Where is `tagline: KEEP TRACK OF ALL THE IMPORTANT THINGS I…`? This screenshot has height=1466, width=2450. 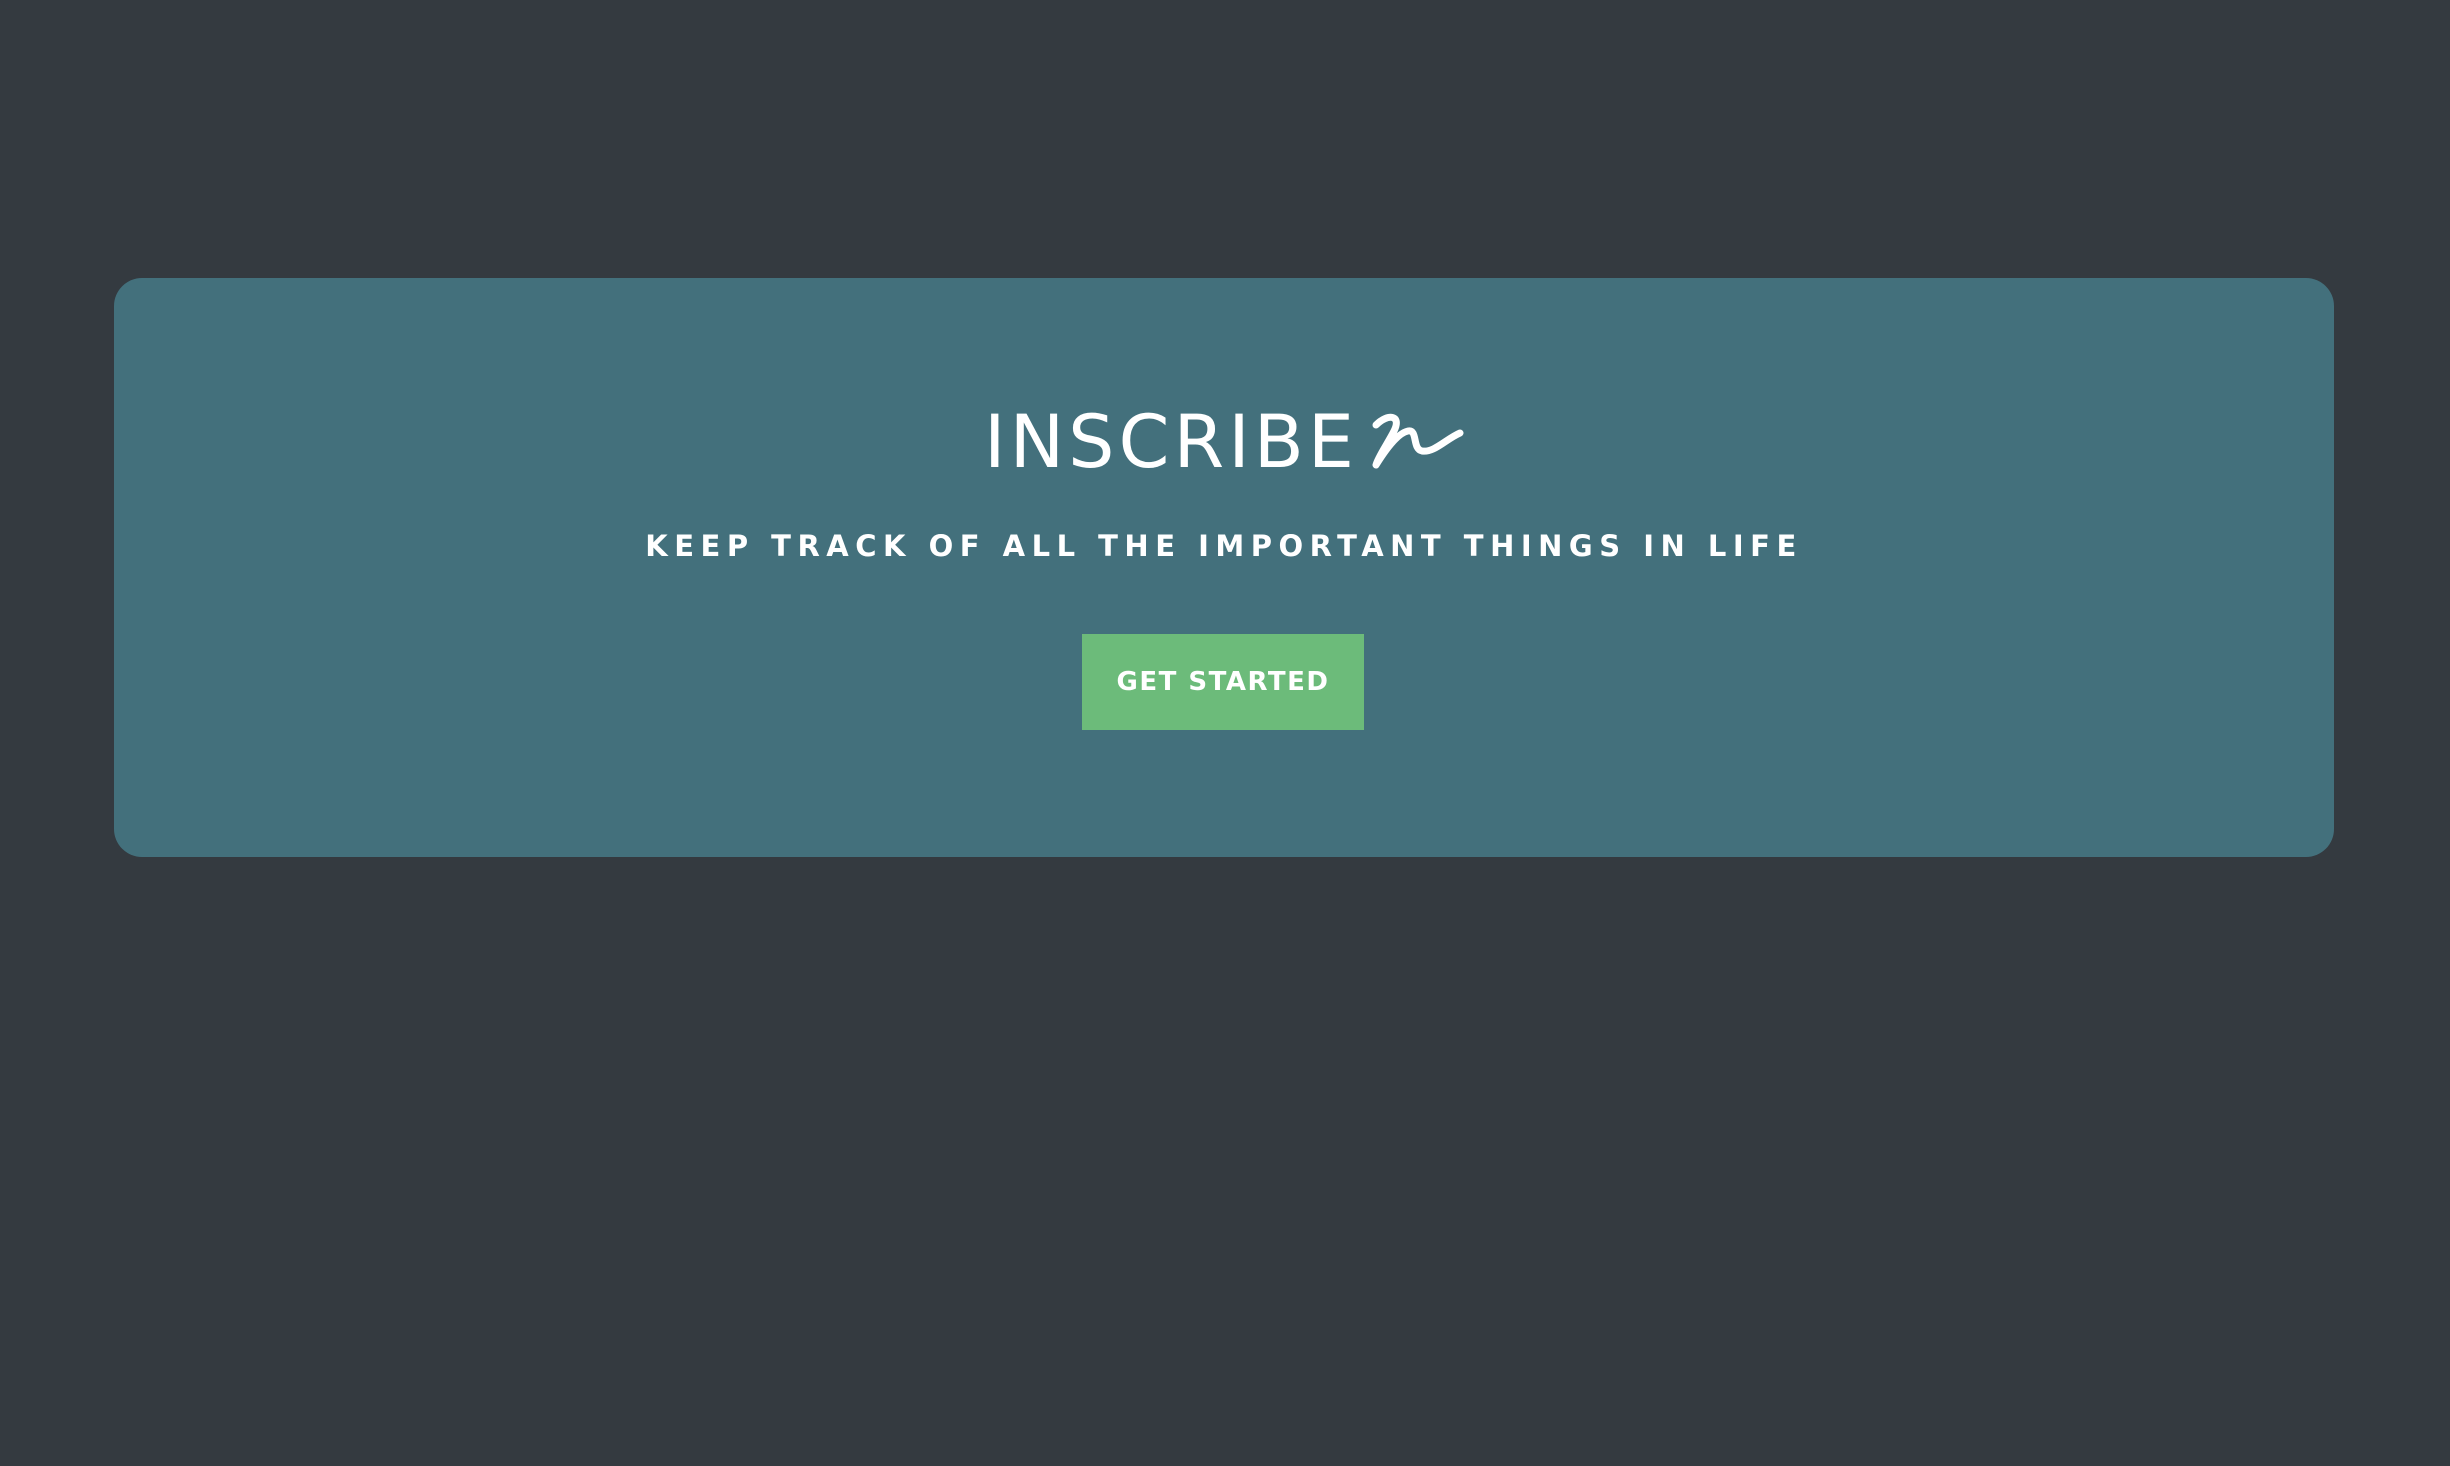
tagline: KEEP TRACK OF ALL THE IMPORTANT THINGS I… is located at coordinates (1224, 546).